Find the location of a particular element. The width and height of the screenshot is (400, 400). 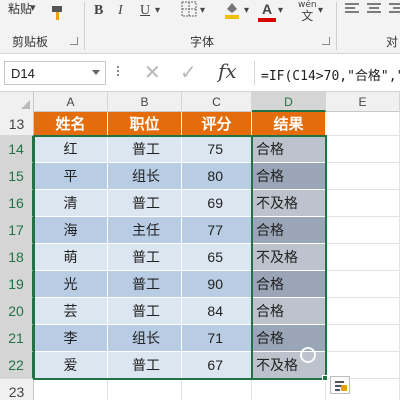

underline-dropdown-icon: ▾ is located at coordinates (157, 11).